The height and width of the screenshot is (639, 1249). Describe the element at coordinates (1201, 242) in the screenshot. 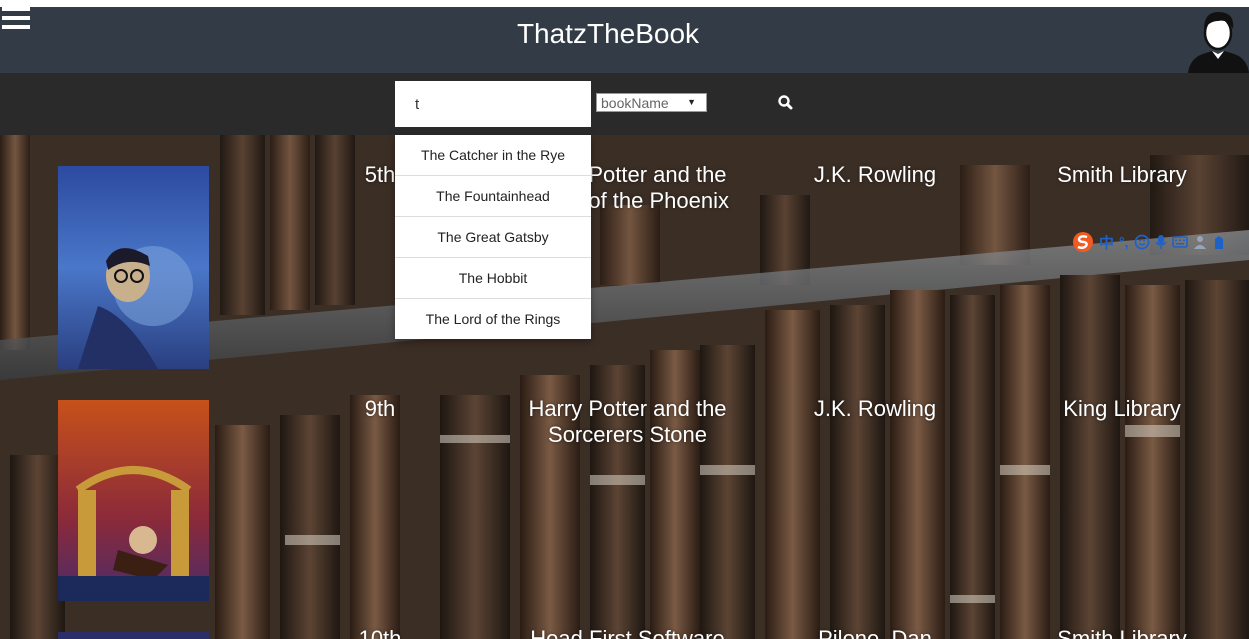

I see `user-tools-icon` at that location.